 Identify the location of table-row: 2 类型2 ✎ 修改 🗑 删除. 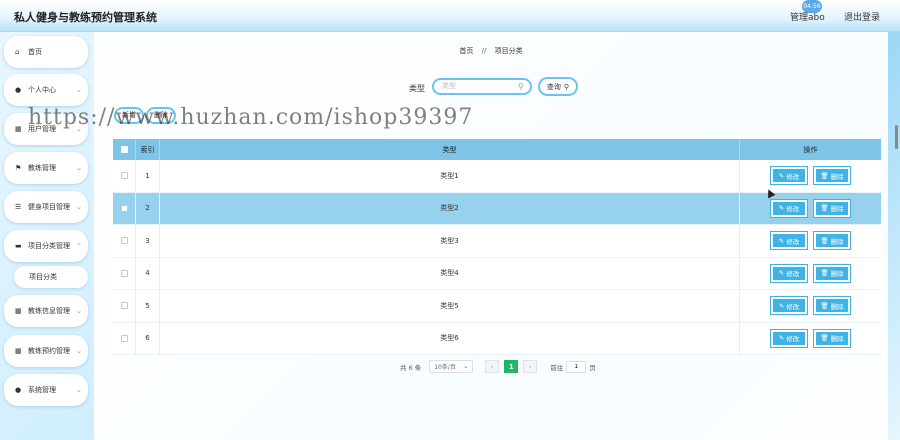
(497, 208).